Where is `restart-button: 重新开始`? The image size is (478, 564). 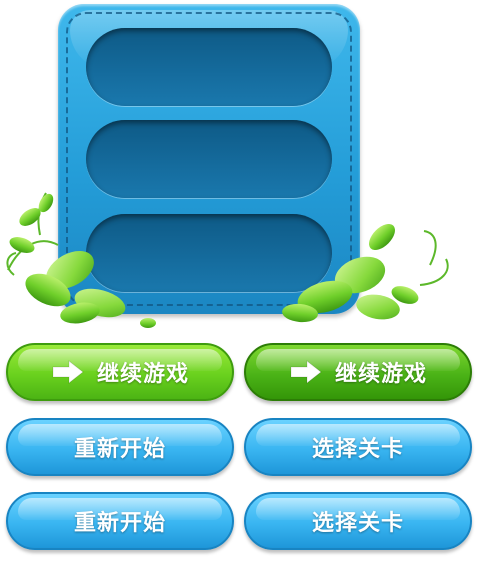 restart-button: 重新开始 is located at coordinates (120, 447).